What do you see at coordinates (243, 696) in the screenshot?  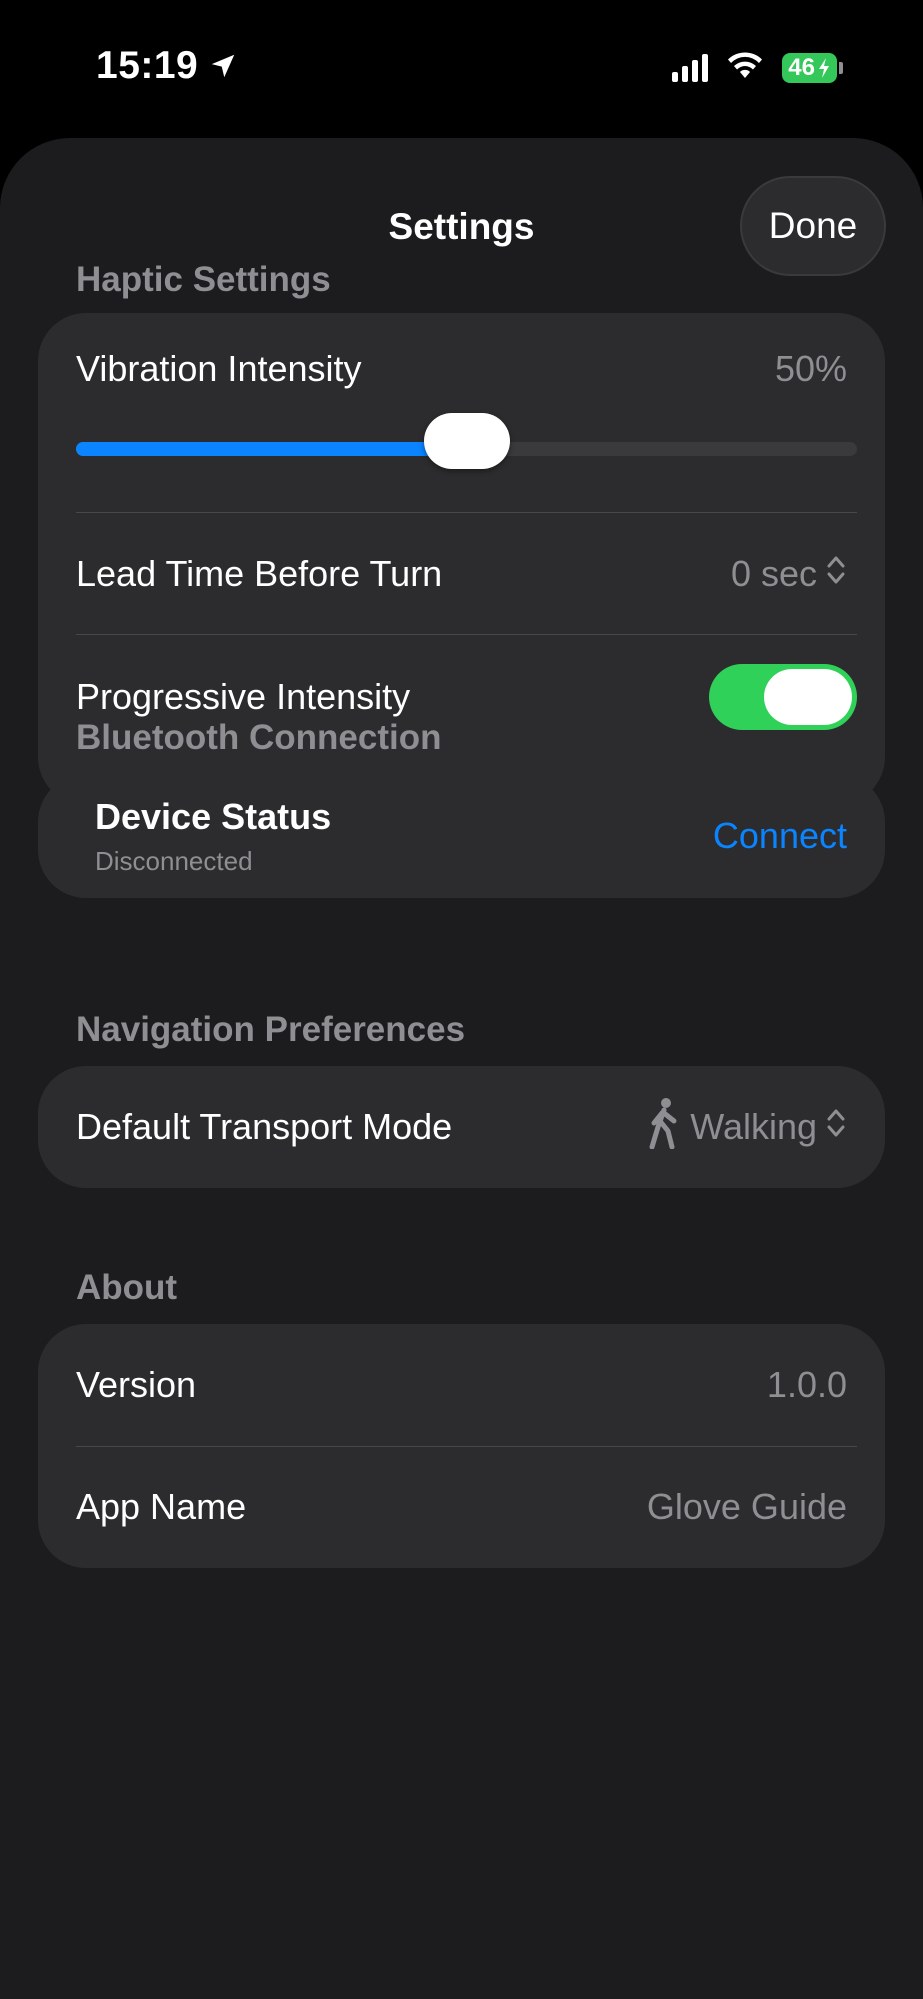 I see `progressive-intensity-label: Progressive Intensity` at bounding box center [243, 696].